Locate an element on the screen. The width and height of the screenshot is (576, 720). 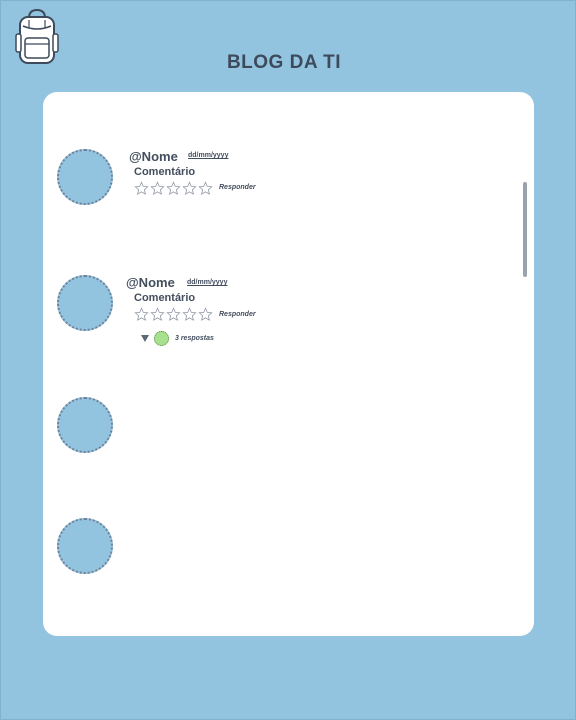
replies-count: 3 respostas is located at coordinates (194, 338).